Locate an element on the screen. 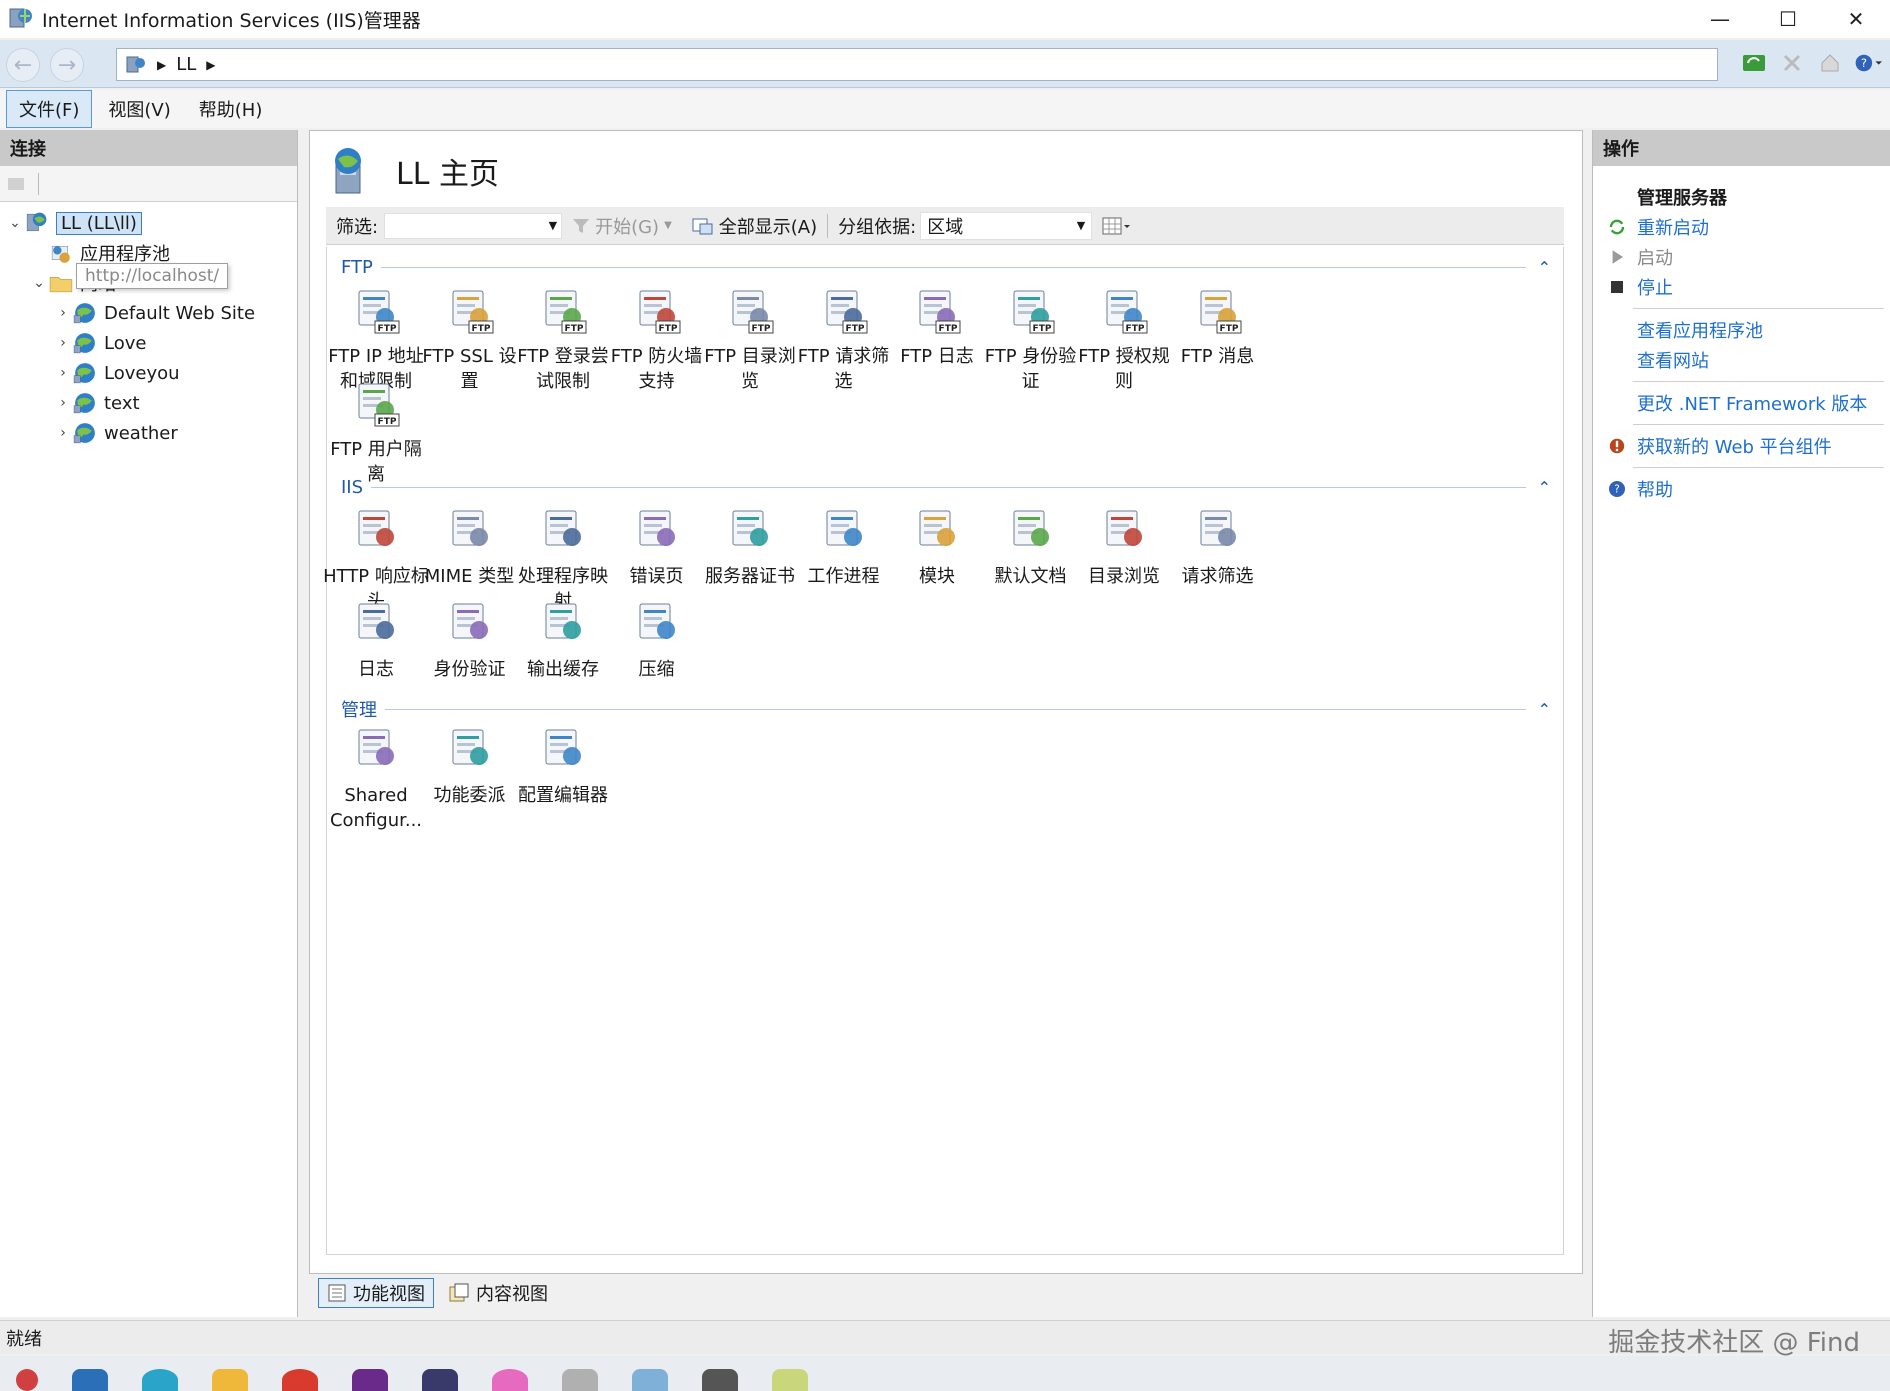 The width and height of the screenshot is (1890, 1391). refresh-icon is located at coordinates (1754, 63).